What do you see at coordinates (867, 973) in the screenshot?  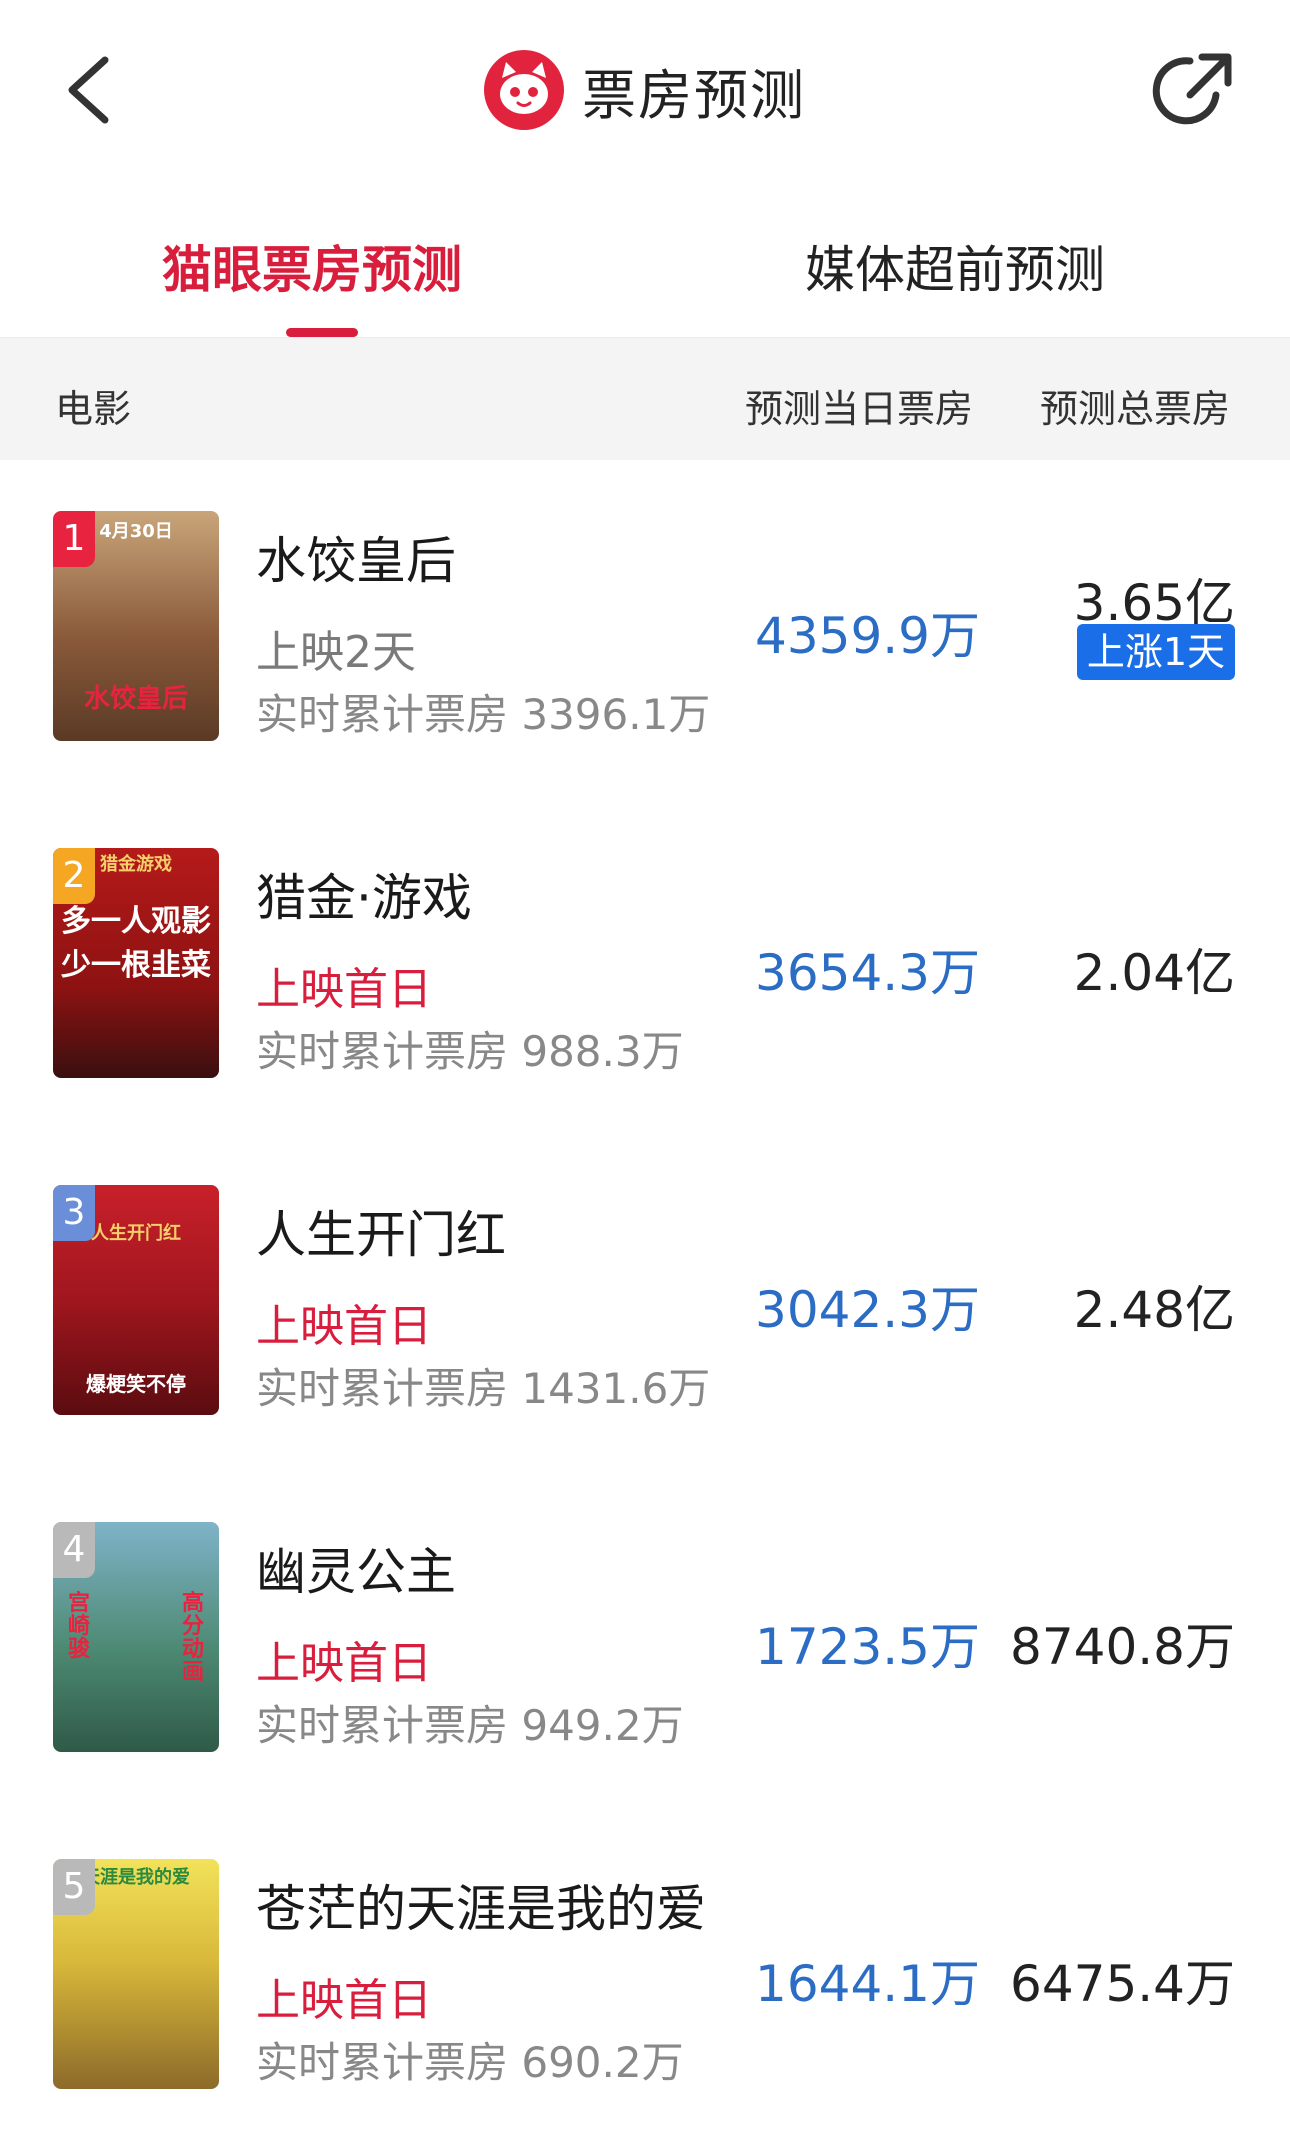 I see `day-forecast-value: 3654.3万` at bounding box center [867, 973].